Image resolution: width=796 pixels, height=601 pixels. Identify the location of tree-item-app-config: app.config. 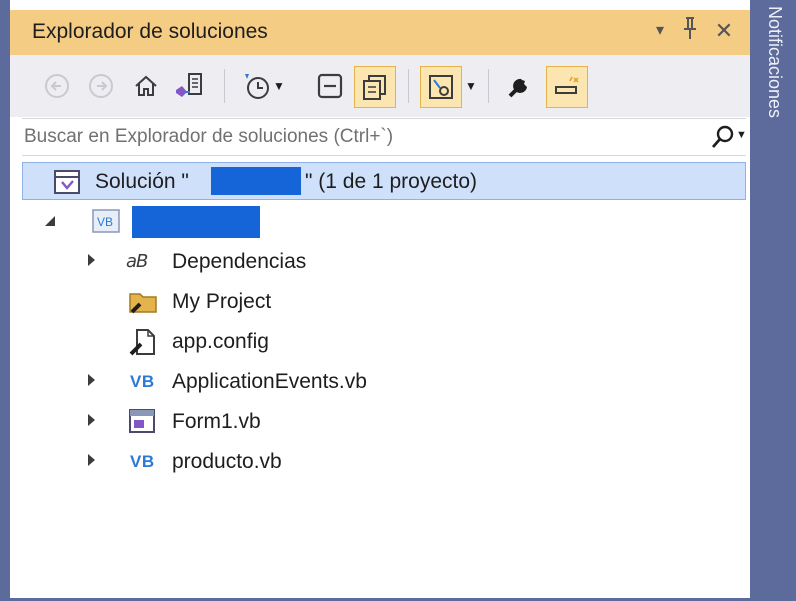
(384, 341).